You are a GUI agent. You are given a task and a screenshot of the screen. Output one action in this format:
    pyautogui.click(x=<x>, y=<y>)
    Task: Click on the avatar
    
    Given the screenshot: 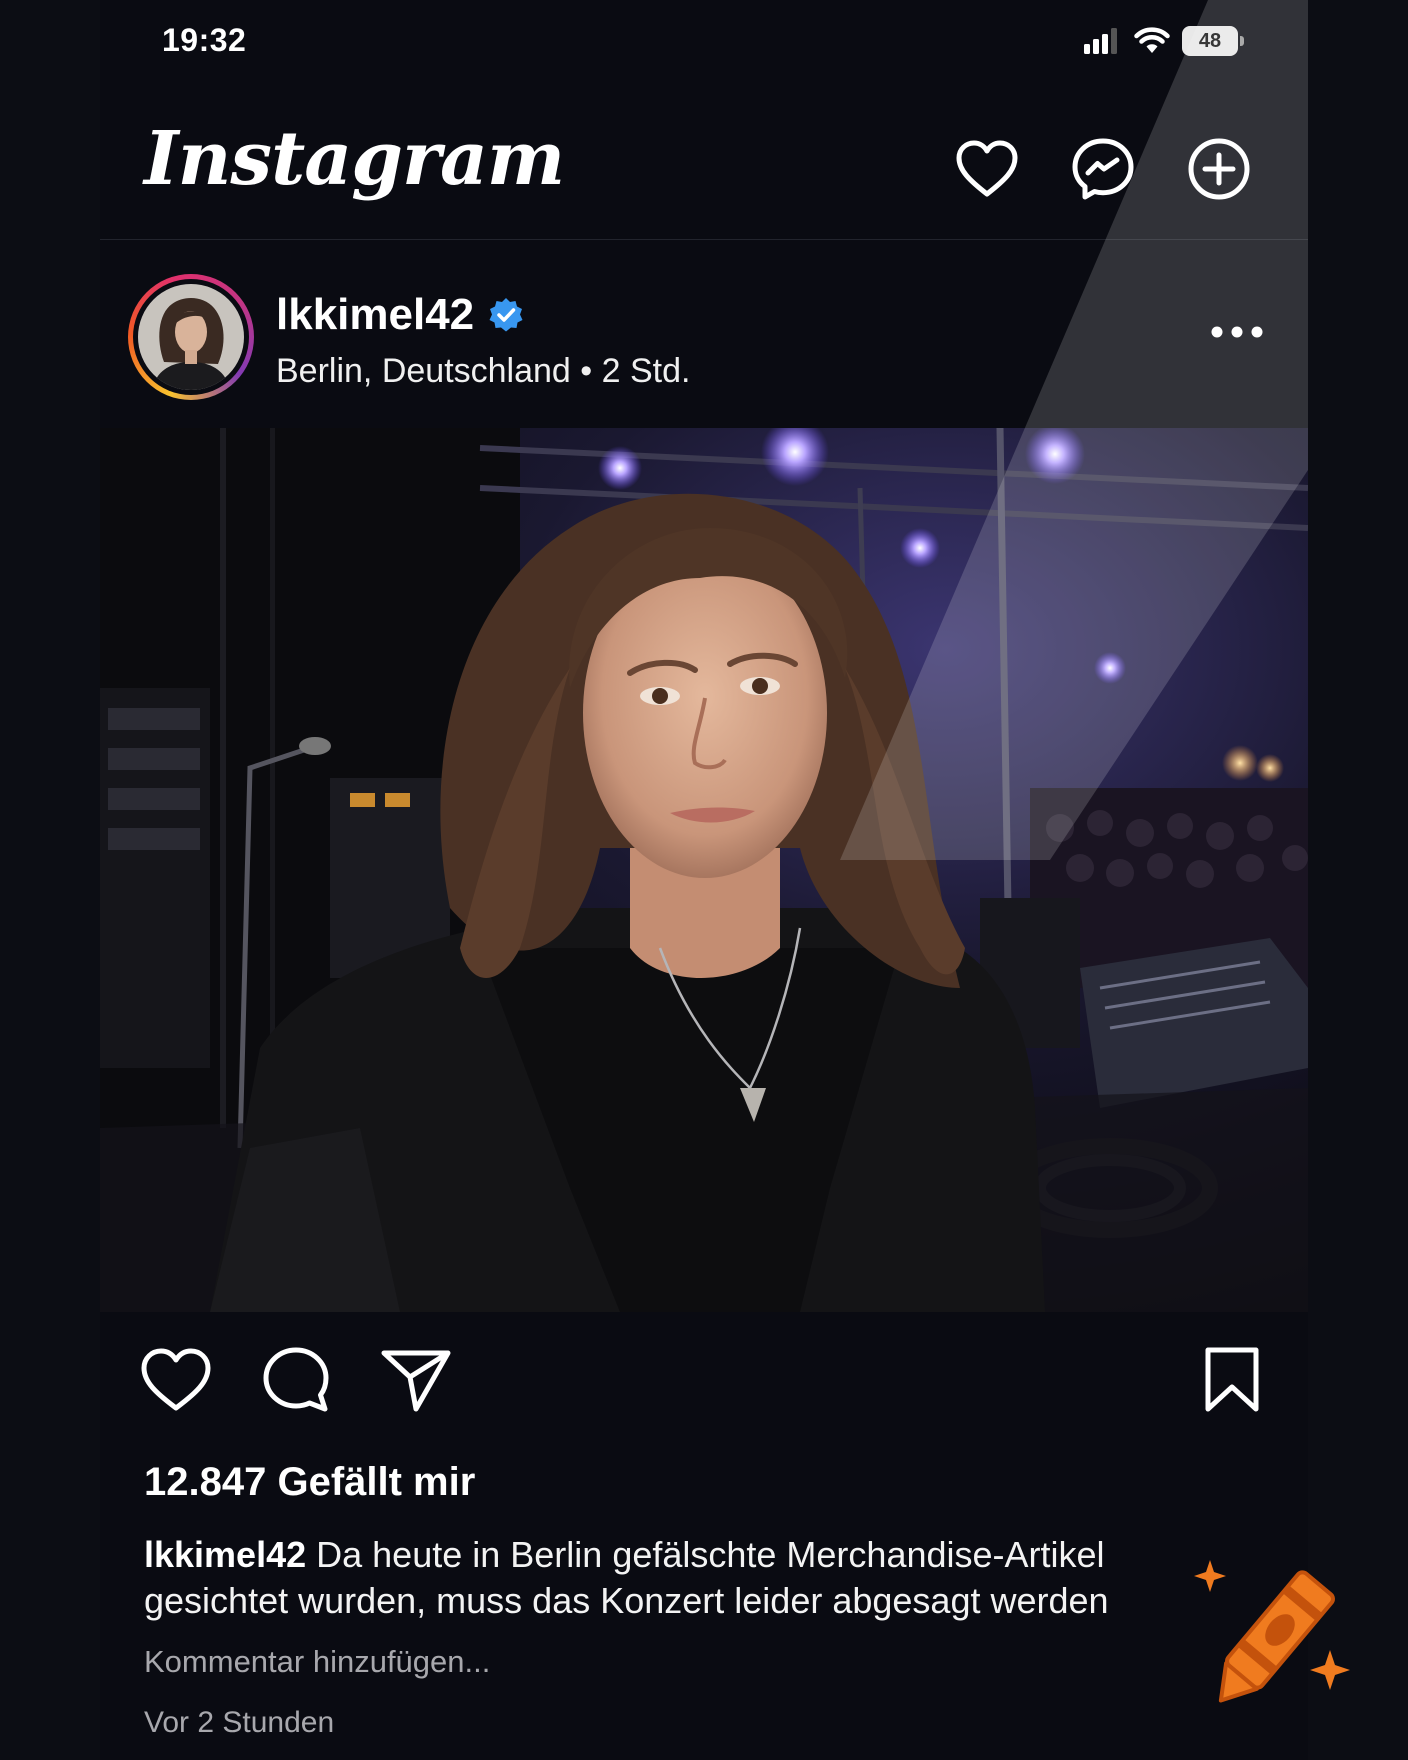 What is the action you would take?
    pyautogui.click(x=191, y=337)
    